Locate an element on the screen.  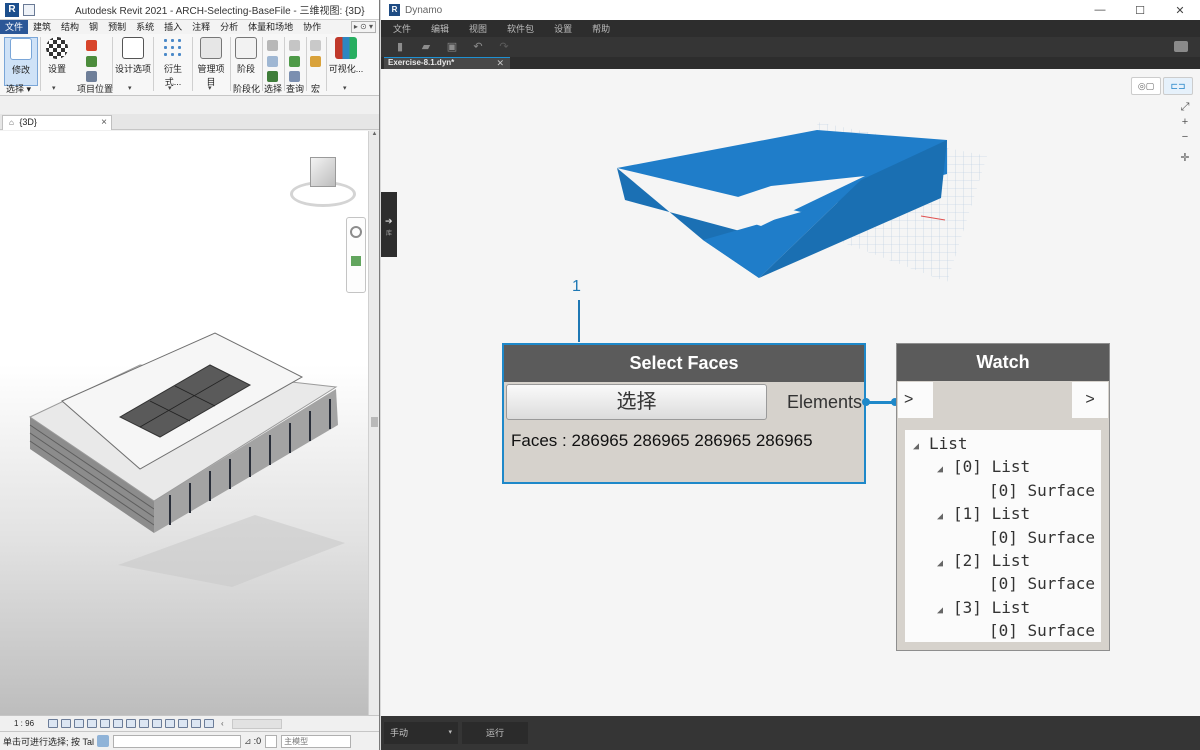
viewcube-widget is located at coordinates (323, 185).